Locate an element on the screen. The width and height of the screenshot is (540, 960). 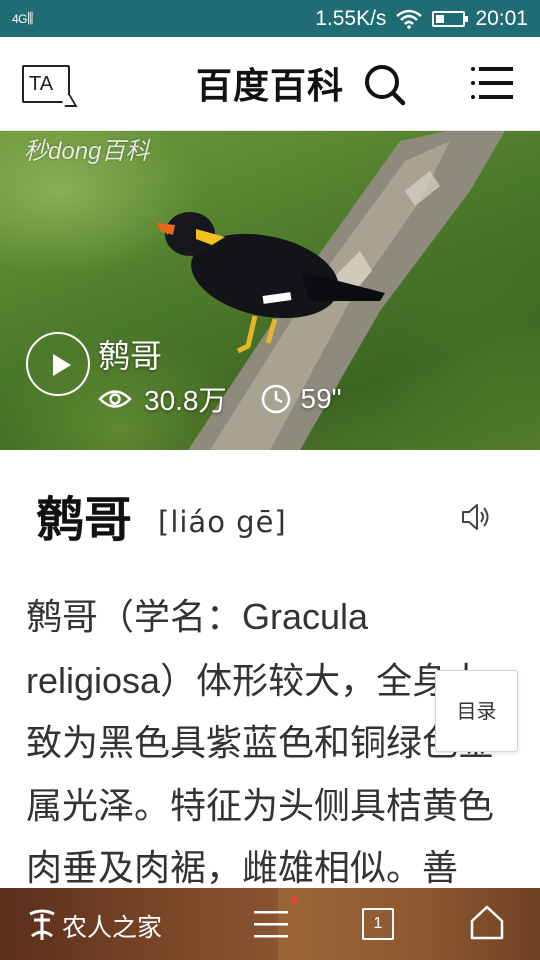
ta-label: TA is located at coordinates (41, 84).